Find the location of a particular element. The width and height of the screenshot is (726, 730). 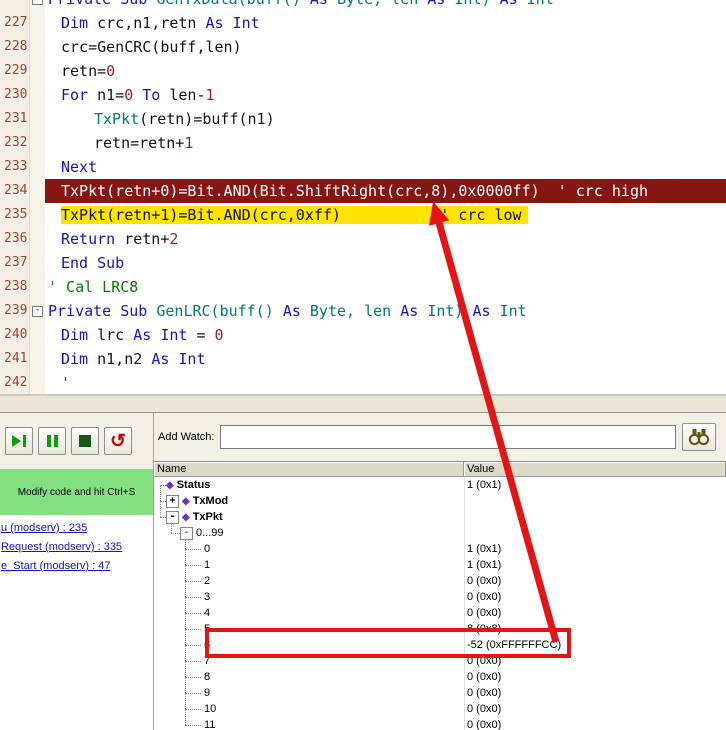

watch-name: 0 is located at coordinates (309, 549).